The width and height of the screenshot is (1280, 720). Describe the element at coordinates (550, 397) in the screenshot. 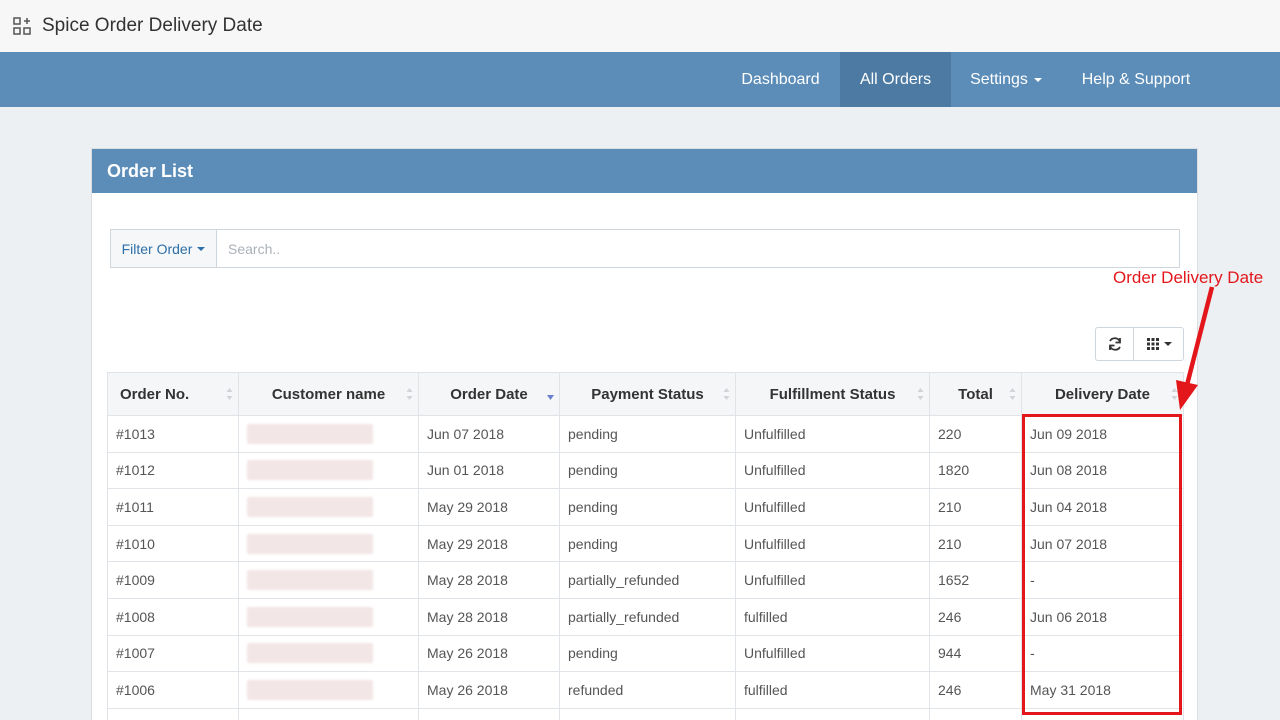

I see `sort-desc-icon` at that location.